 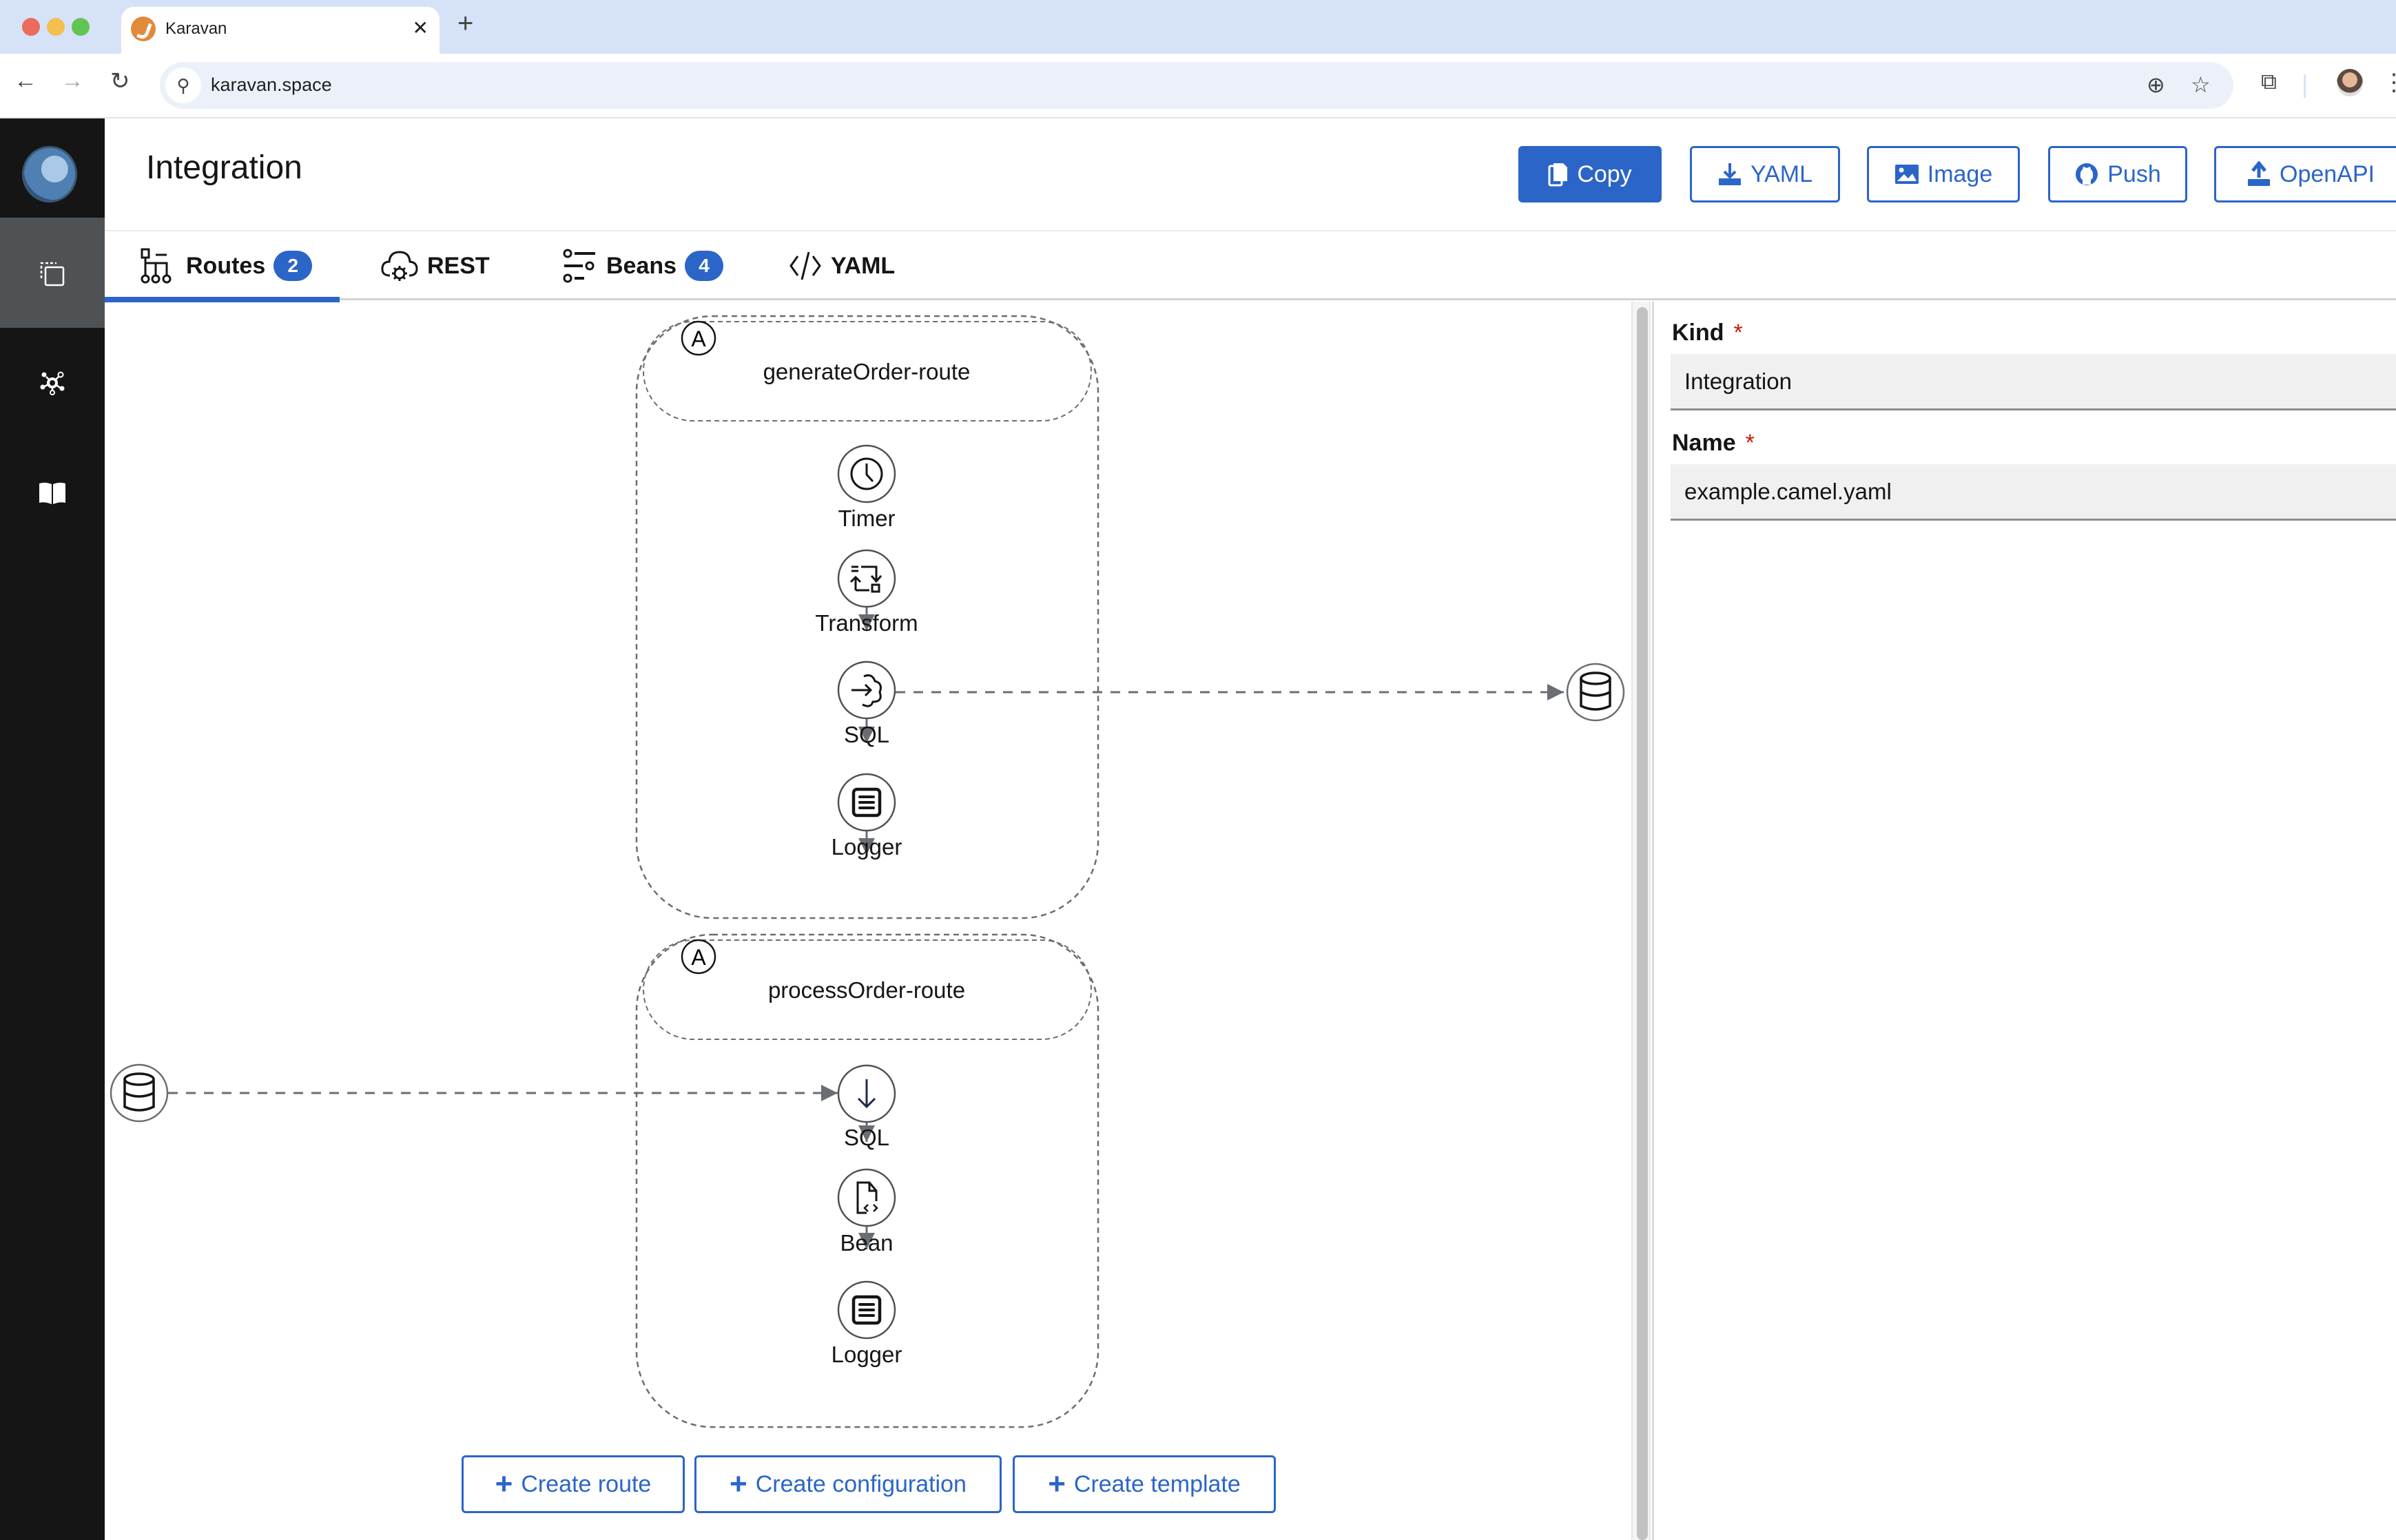 I want to click on openapi-button-label: OpenAPI, so click(x=2327, y=173).